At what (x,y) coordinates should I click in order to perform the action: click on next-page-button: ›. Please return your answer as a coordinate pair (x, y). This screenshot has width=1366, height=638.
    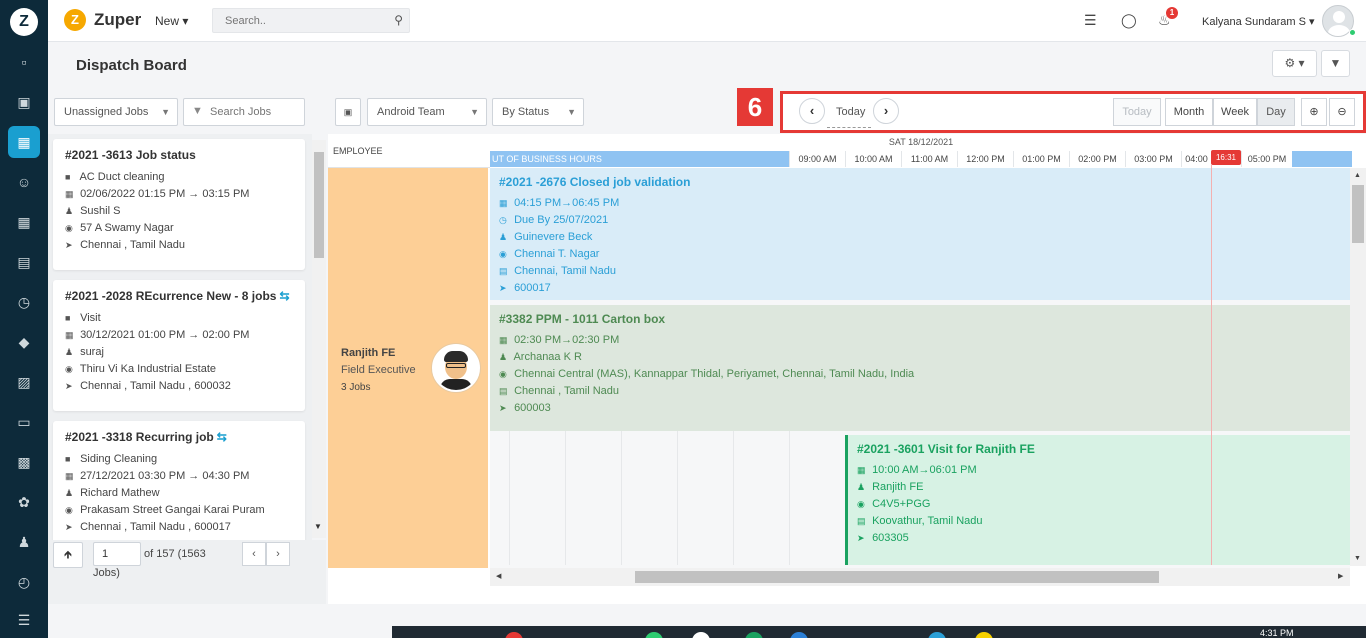
    Looking at the image, I should click on (278, 554).